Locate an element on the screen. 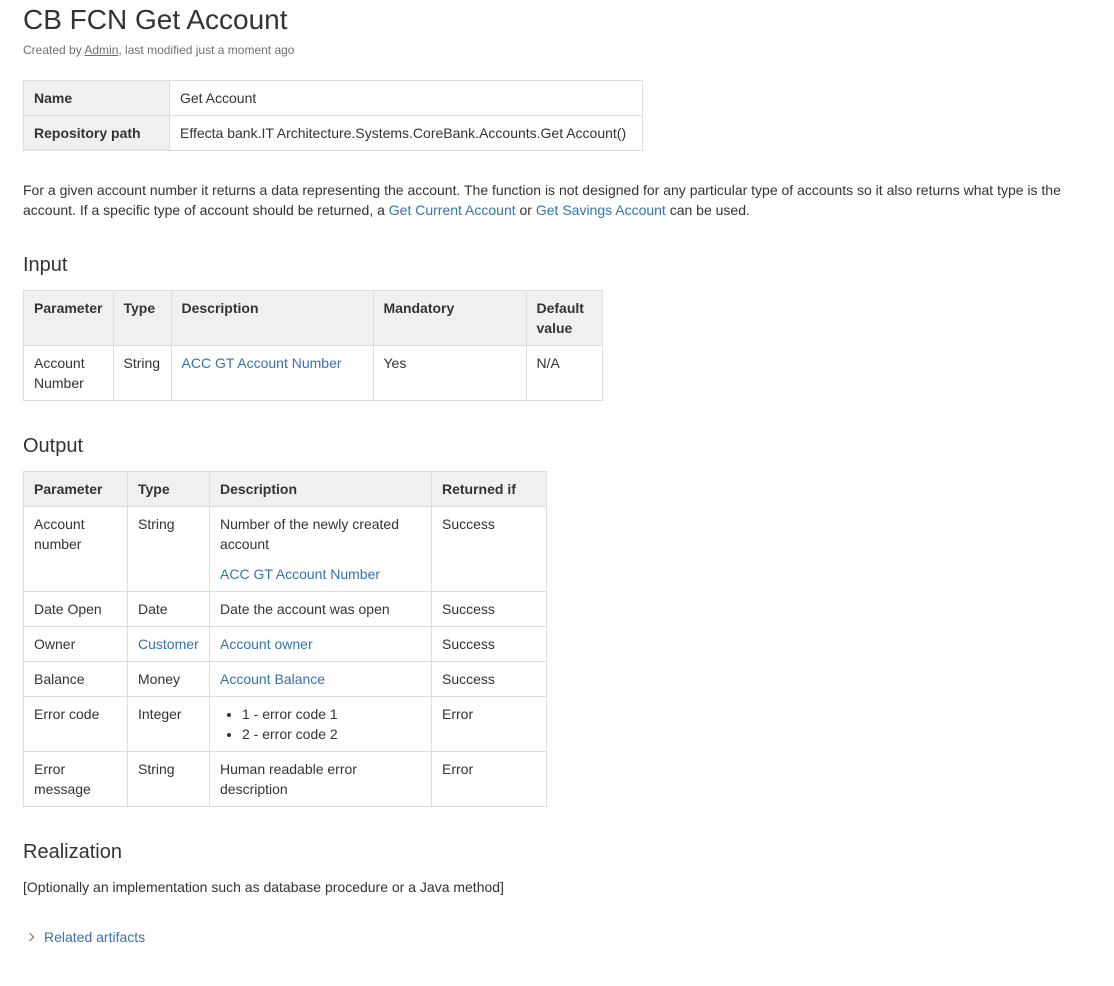 This screenshot has width=1114, height=986. cell-parameter: Error message is located at coordinates (75, 779).